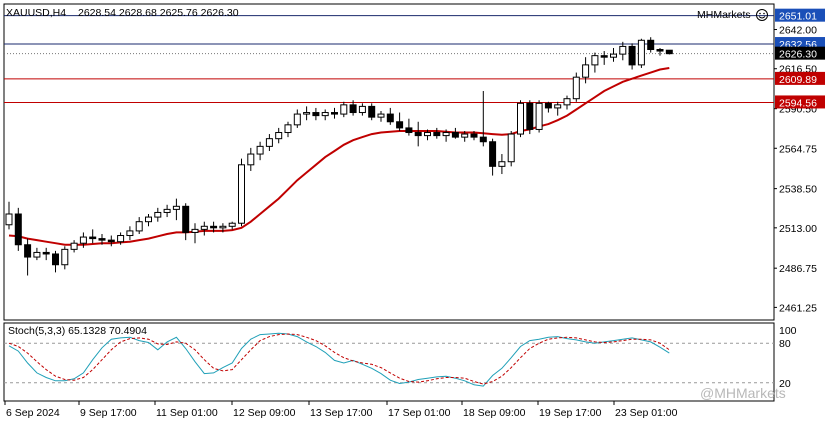  What do you see at coordinates (108, 413) in the screenshot?
I see `time-tick-label: 9 Sep 17:00` at bounding box center [108, 413].